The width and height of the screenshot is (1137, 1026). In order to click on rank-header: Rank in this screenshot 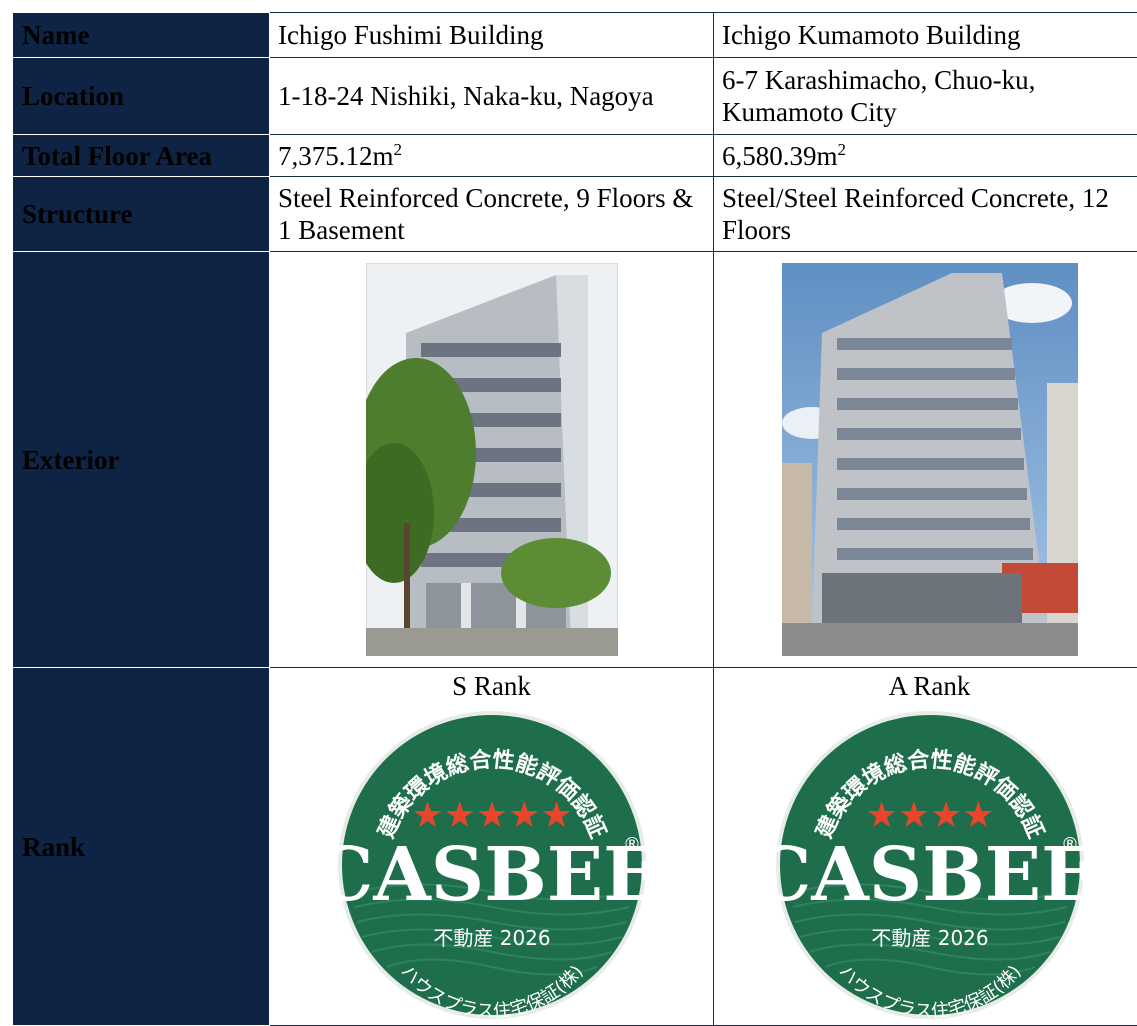, I will do `click(141, 846)`.